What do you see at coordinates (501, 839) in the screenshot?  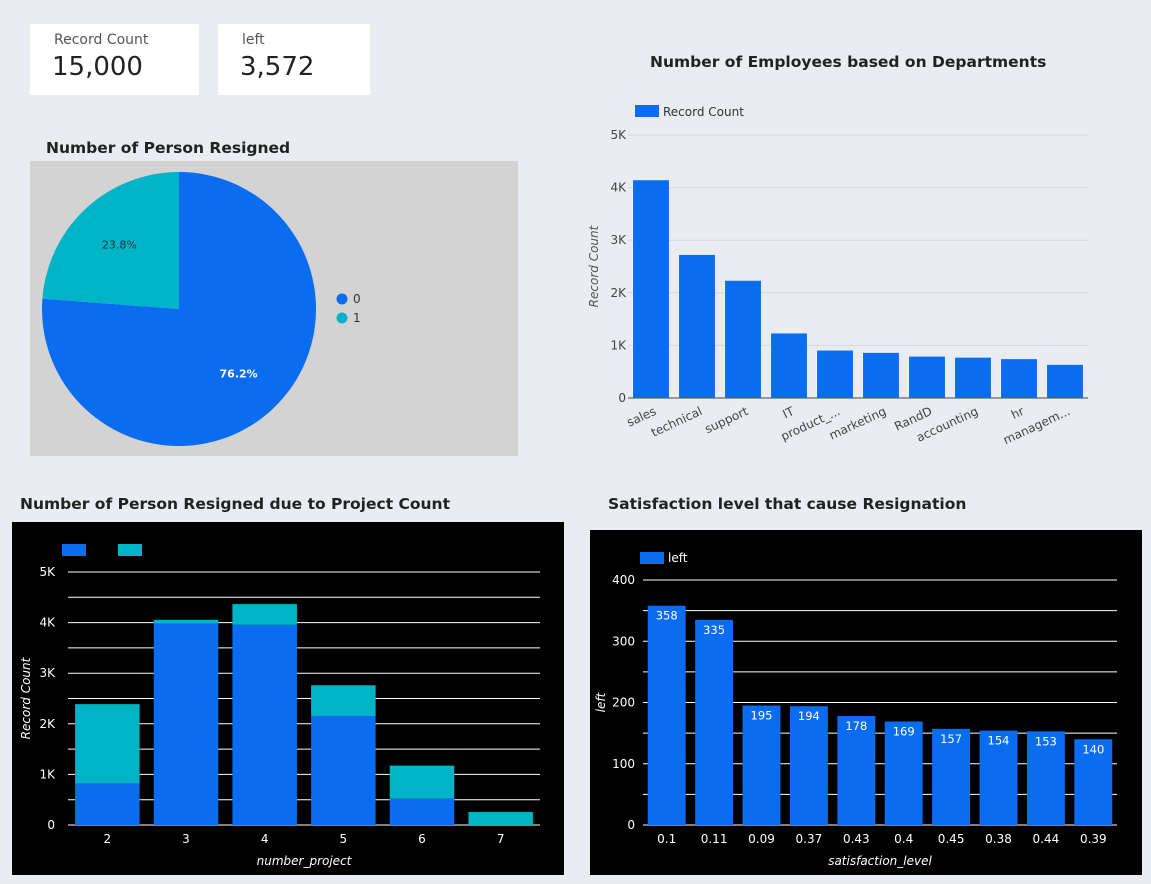 I see `x-tick-label: 7` at bounding box center [501, 839].